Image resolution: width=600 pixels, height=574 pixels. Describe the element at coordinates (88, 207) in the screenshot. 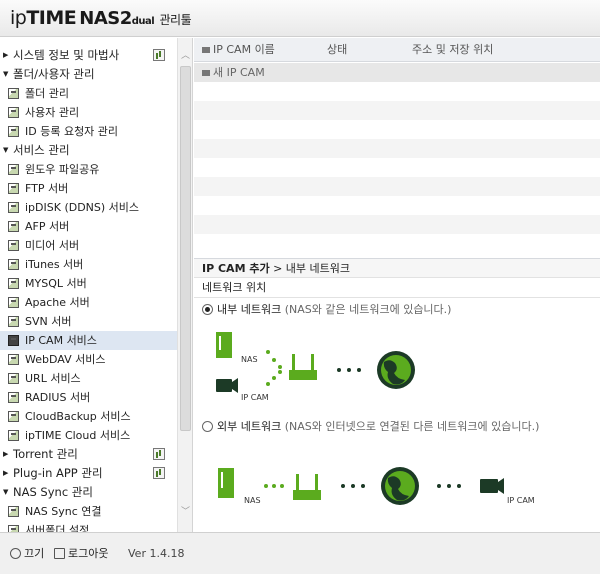

I see `sidebar-item-ipdisk: ipDISK (DDNS) 서비스` at that location.